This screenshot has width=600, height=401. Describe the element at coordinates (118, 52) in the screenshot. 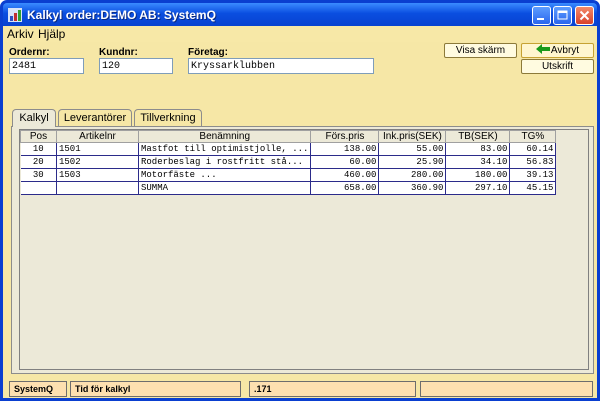

I see `kundnr-label: Kundnr:` at that location.